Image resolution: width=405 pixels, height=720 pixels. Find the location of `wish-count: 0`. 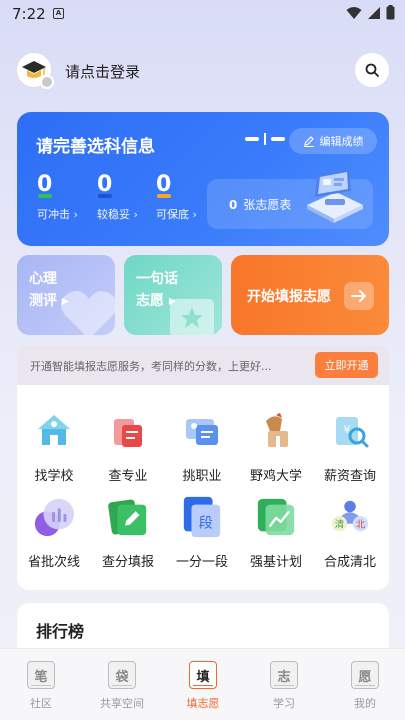

wish-count: 0 is located at coordinates (233, 205).